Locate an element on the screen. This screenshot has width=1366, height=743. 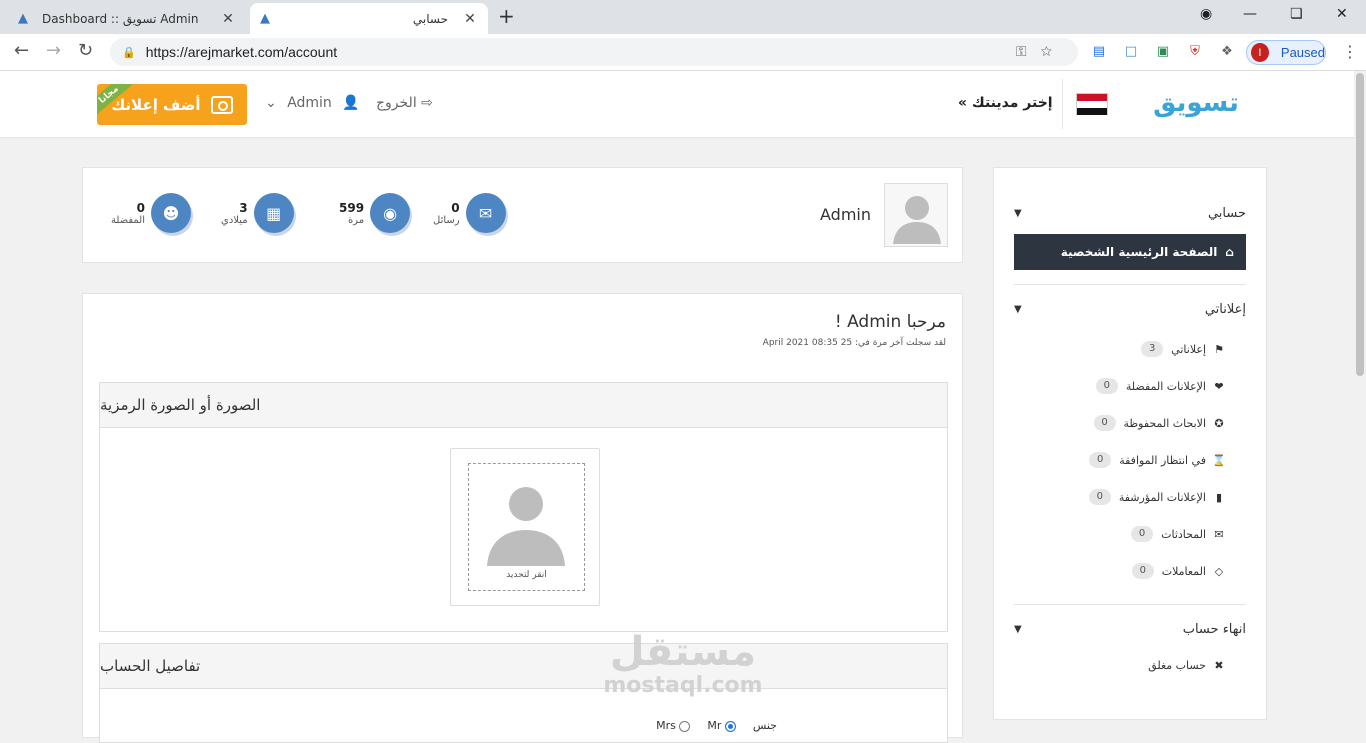
puzzle-extension-icon: ❖ is located at coordinates (1227, 52).